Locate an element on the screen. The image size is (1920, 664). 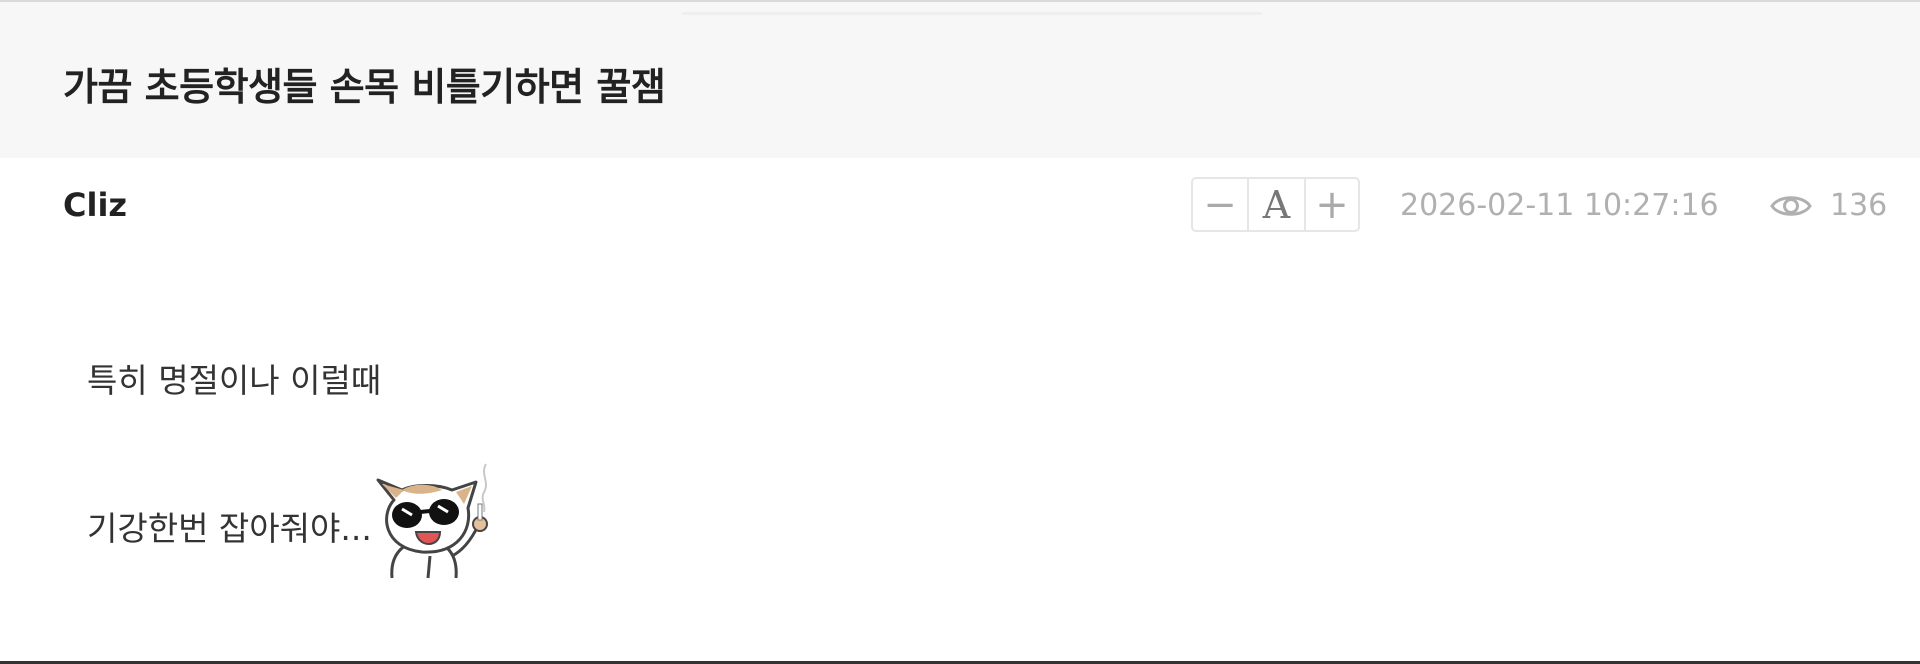
post-datetime: 2026-02-11 10:27:16 is located at coordinates (1559, 205).